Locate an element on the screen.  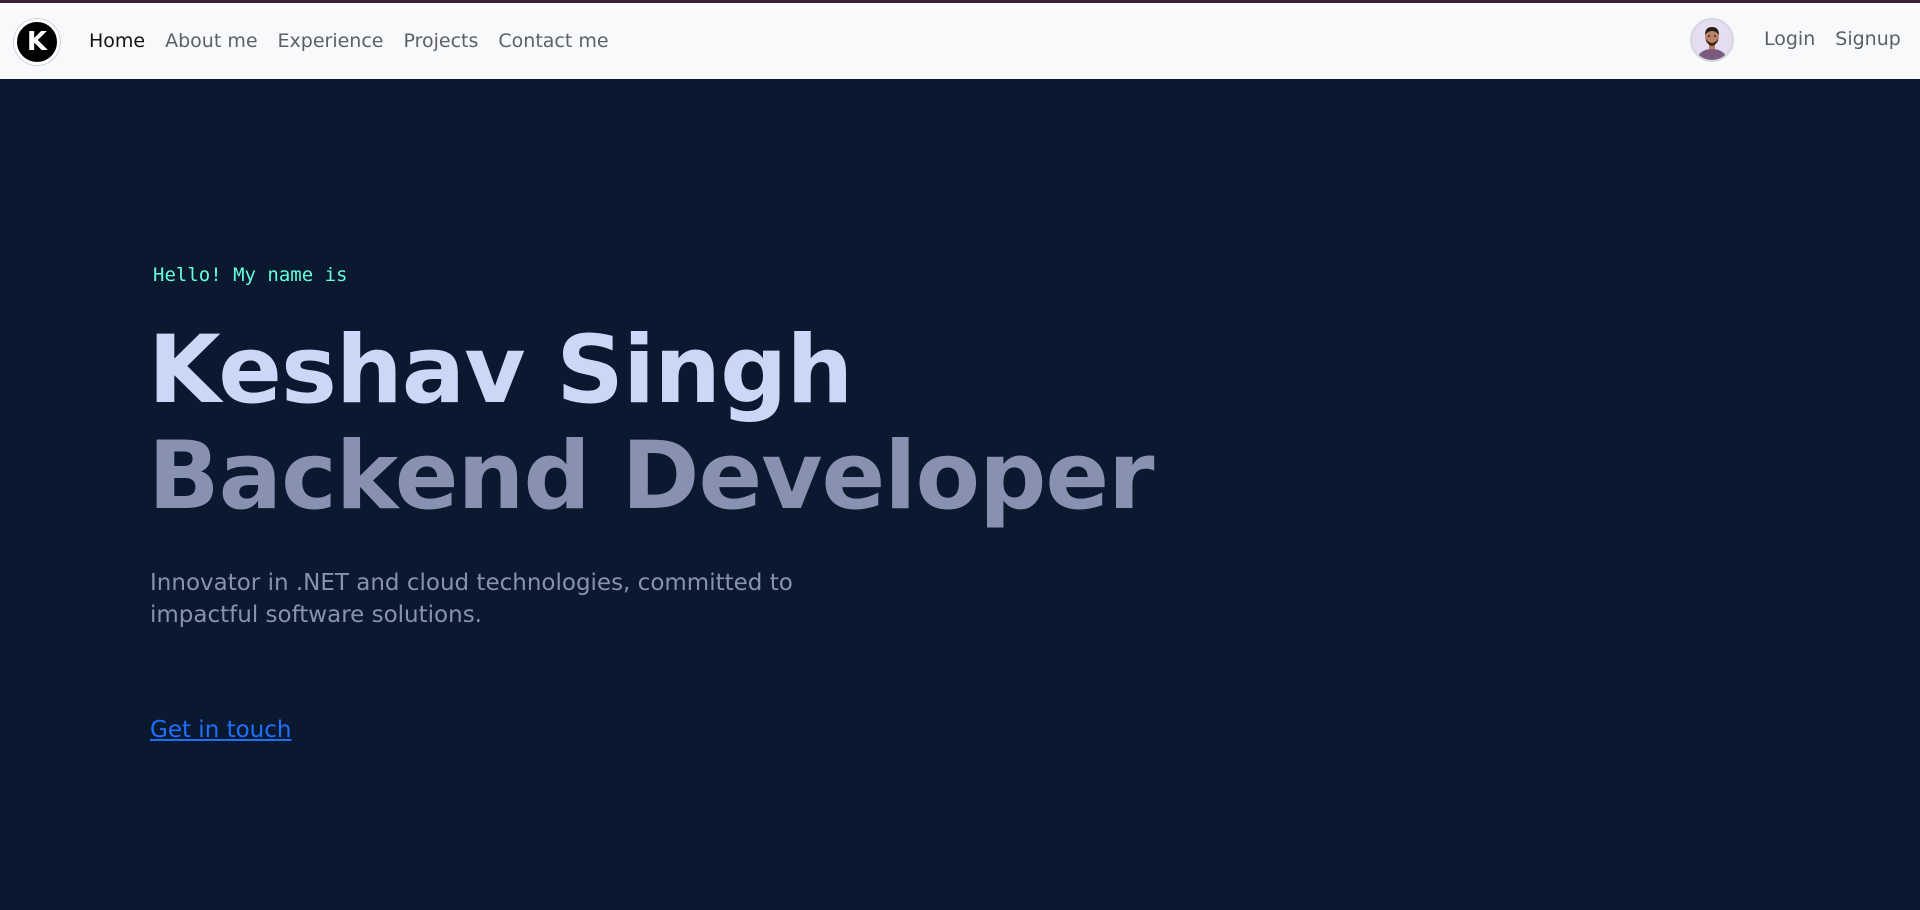
brand-letter: K is located at coordinates (37, 42).